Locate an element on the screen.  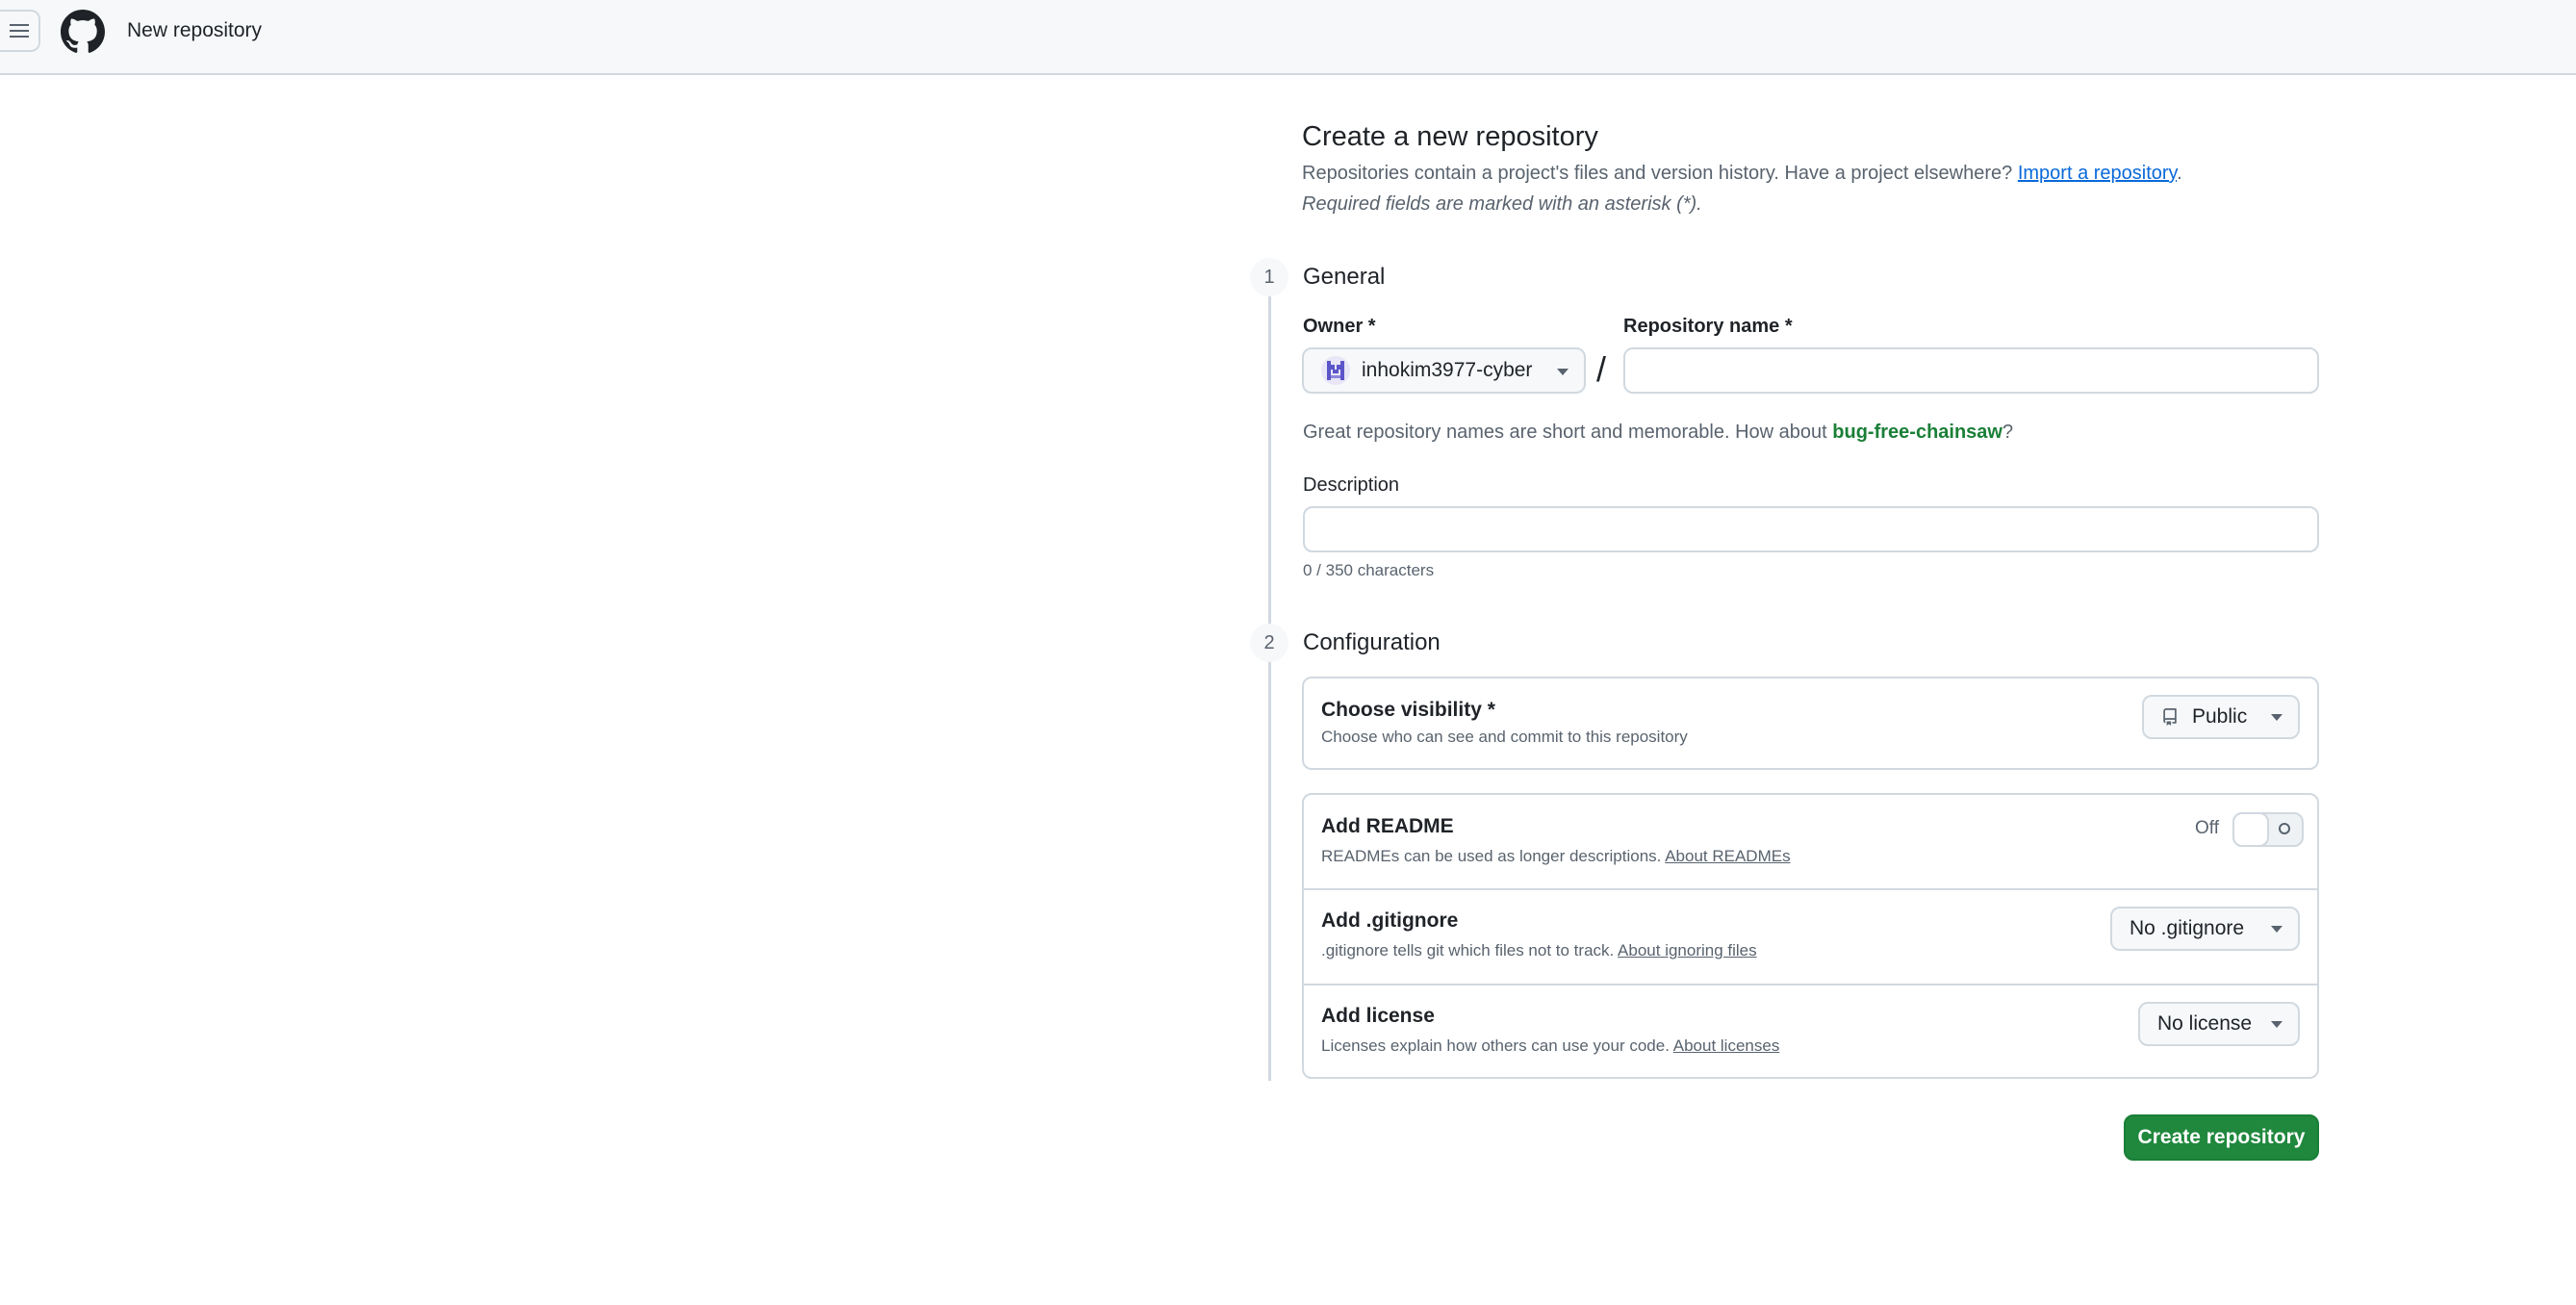
description-label: Description is located at coordinates (1351, 485).